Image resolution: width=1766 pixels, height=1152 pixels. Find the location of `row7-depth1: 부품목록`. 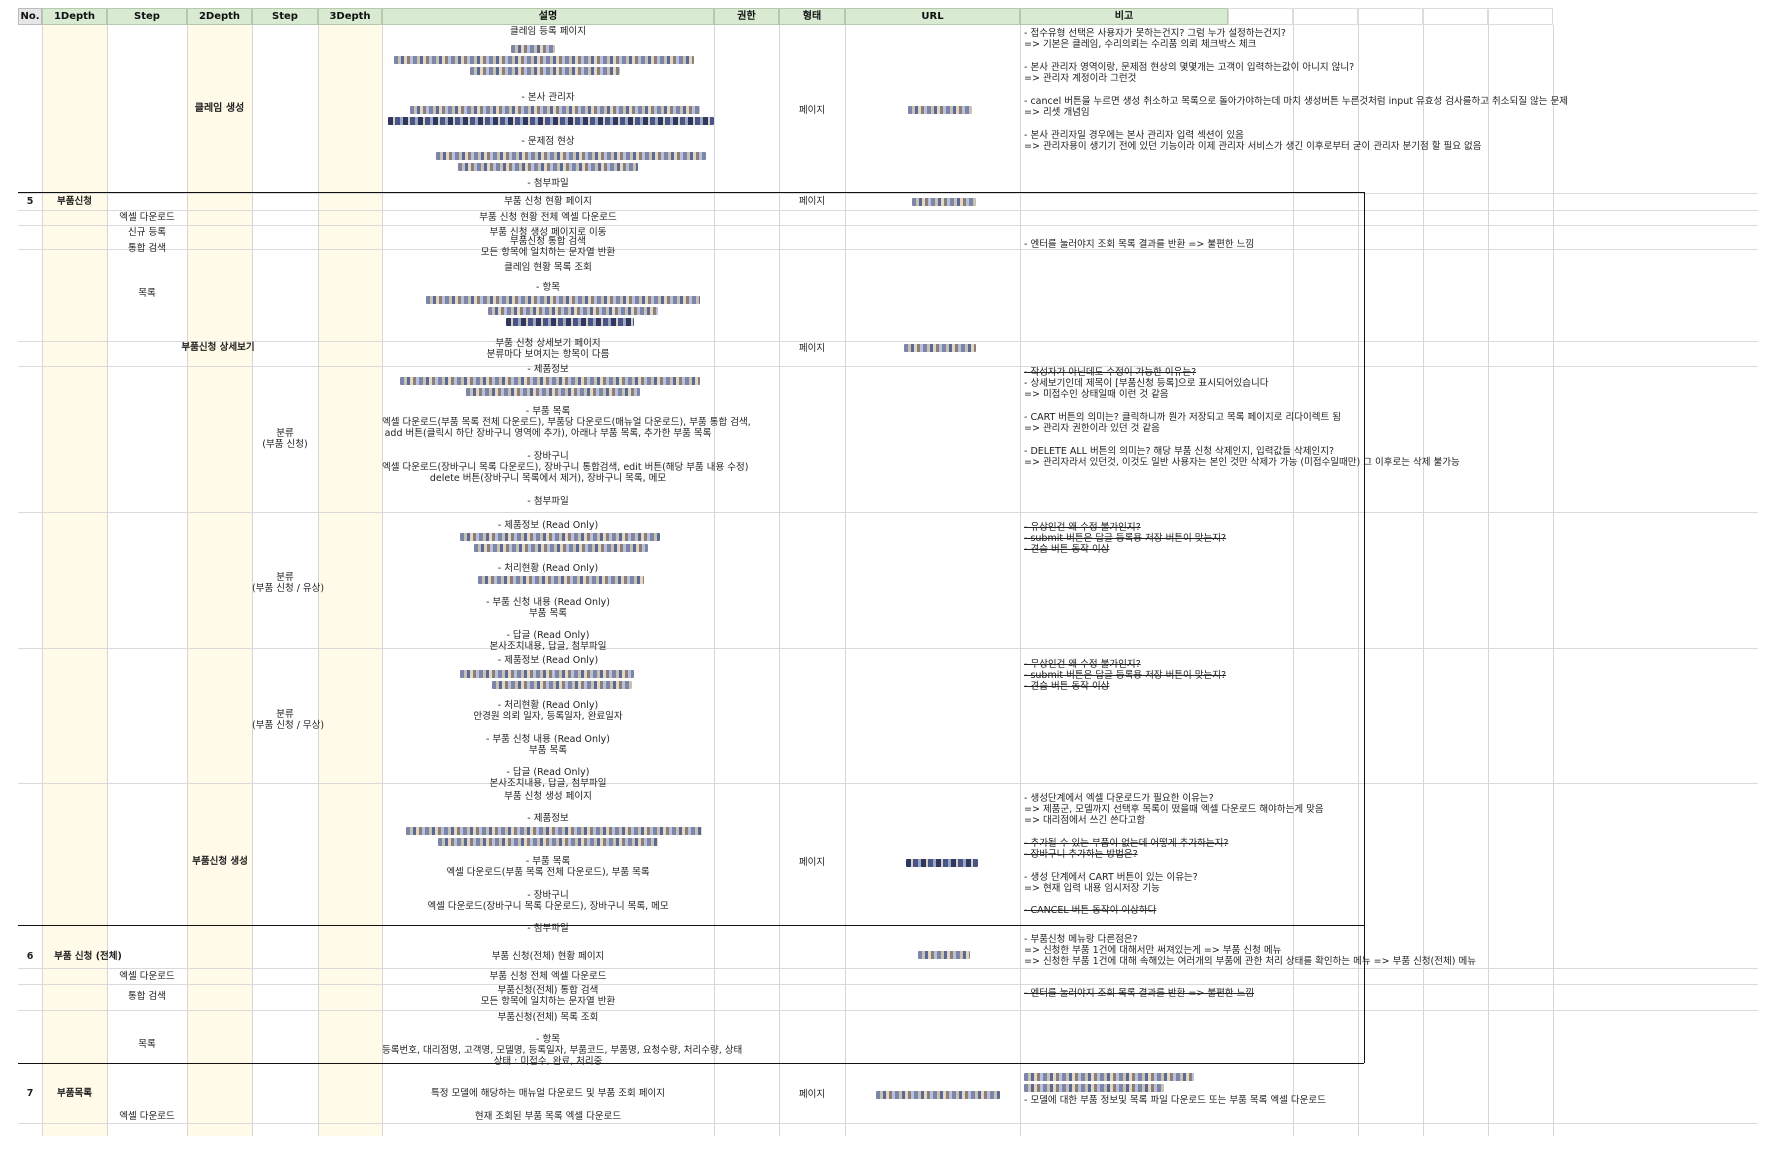

row7-depth1: 부품목록 is located at coordinates (74, 1093).